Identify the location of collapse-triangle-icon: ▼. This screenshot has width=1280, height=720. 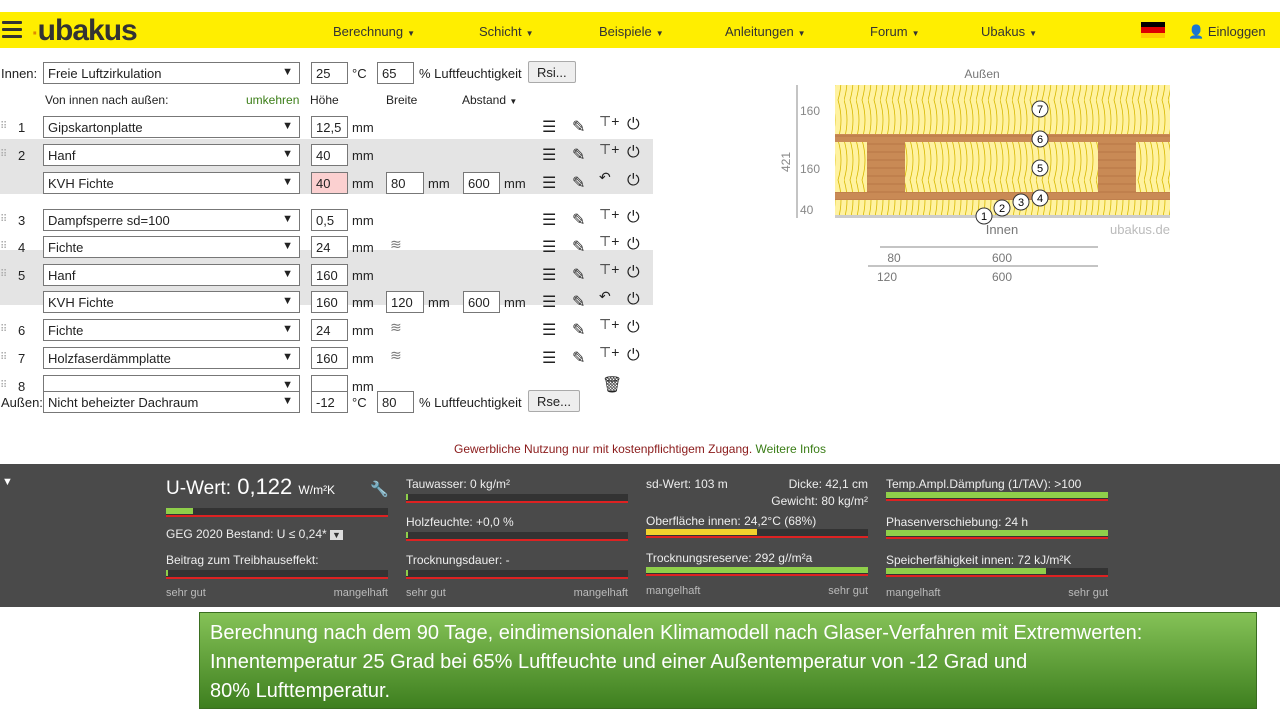
(7, 482).